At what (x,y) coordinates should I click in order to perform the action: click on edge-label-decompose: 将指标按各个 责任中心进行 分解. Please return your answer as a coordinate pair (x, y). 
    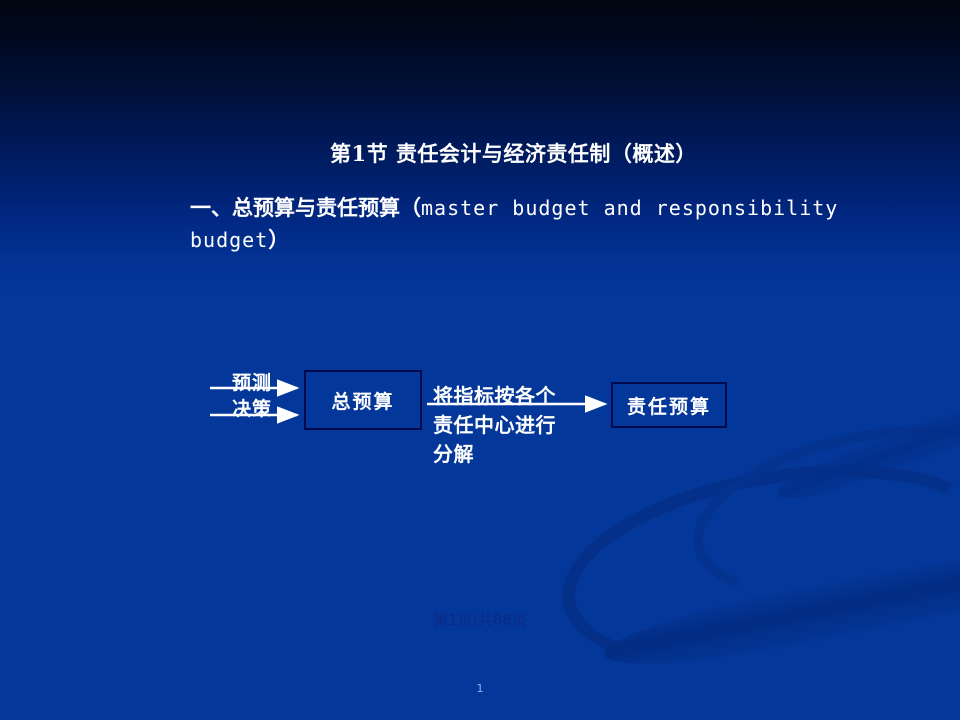
    Looking at the image, I should click on (494, 425).